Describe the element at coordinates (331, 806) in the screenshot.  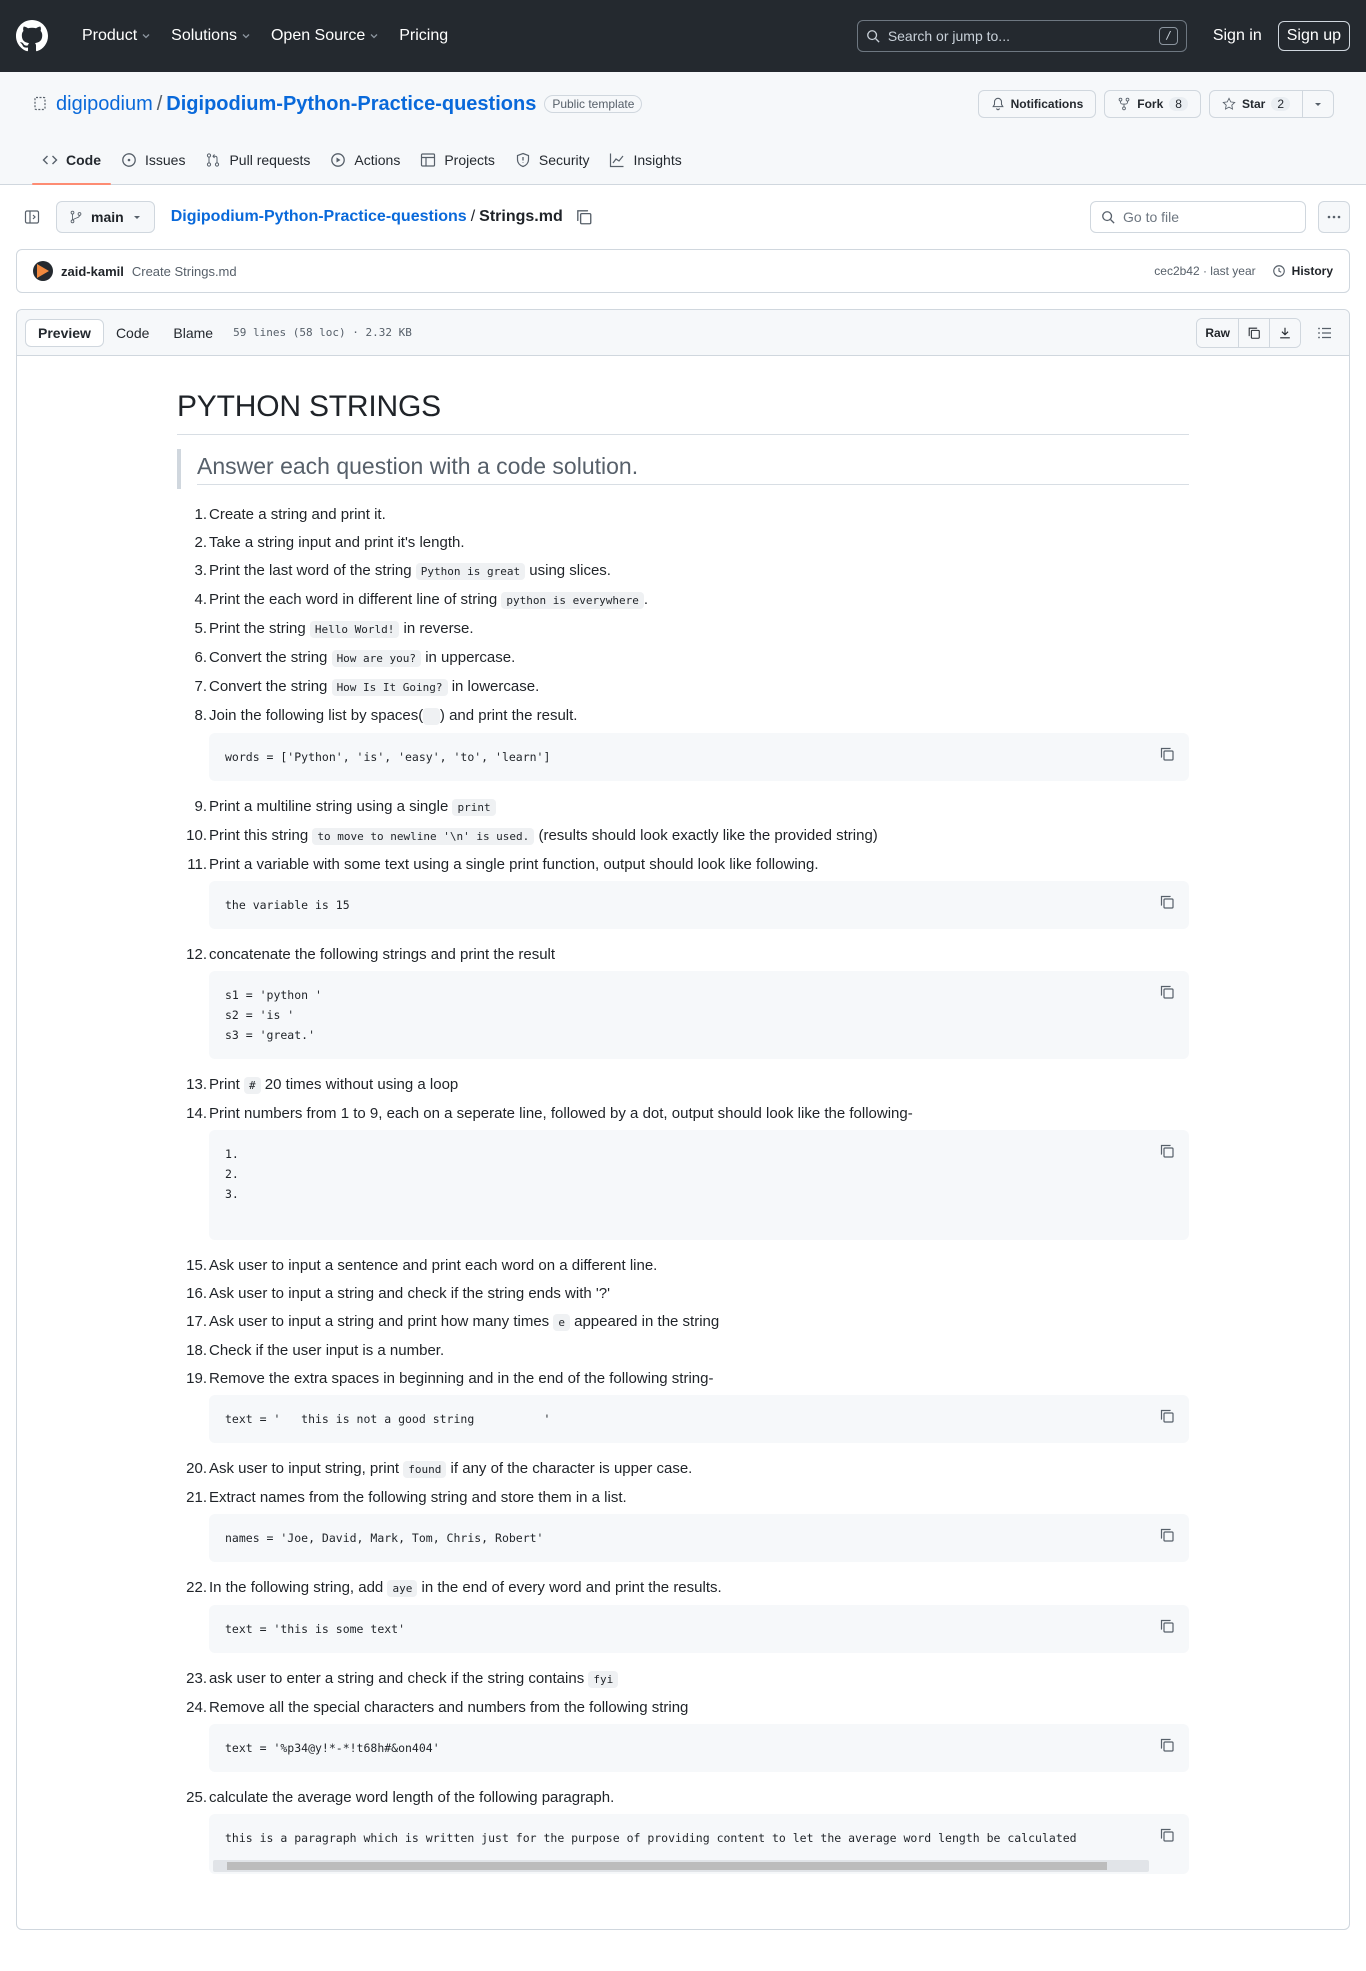
I see `list-text: Print a multiline string using a single` at that location.